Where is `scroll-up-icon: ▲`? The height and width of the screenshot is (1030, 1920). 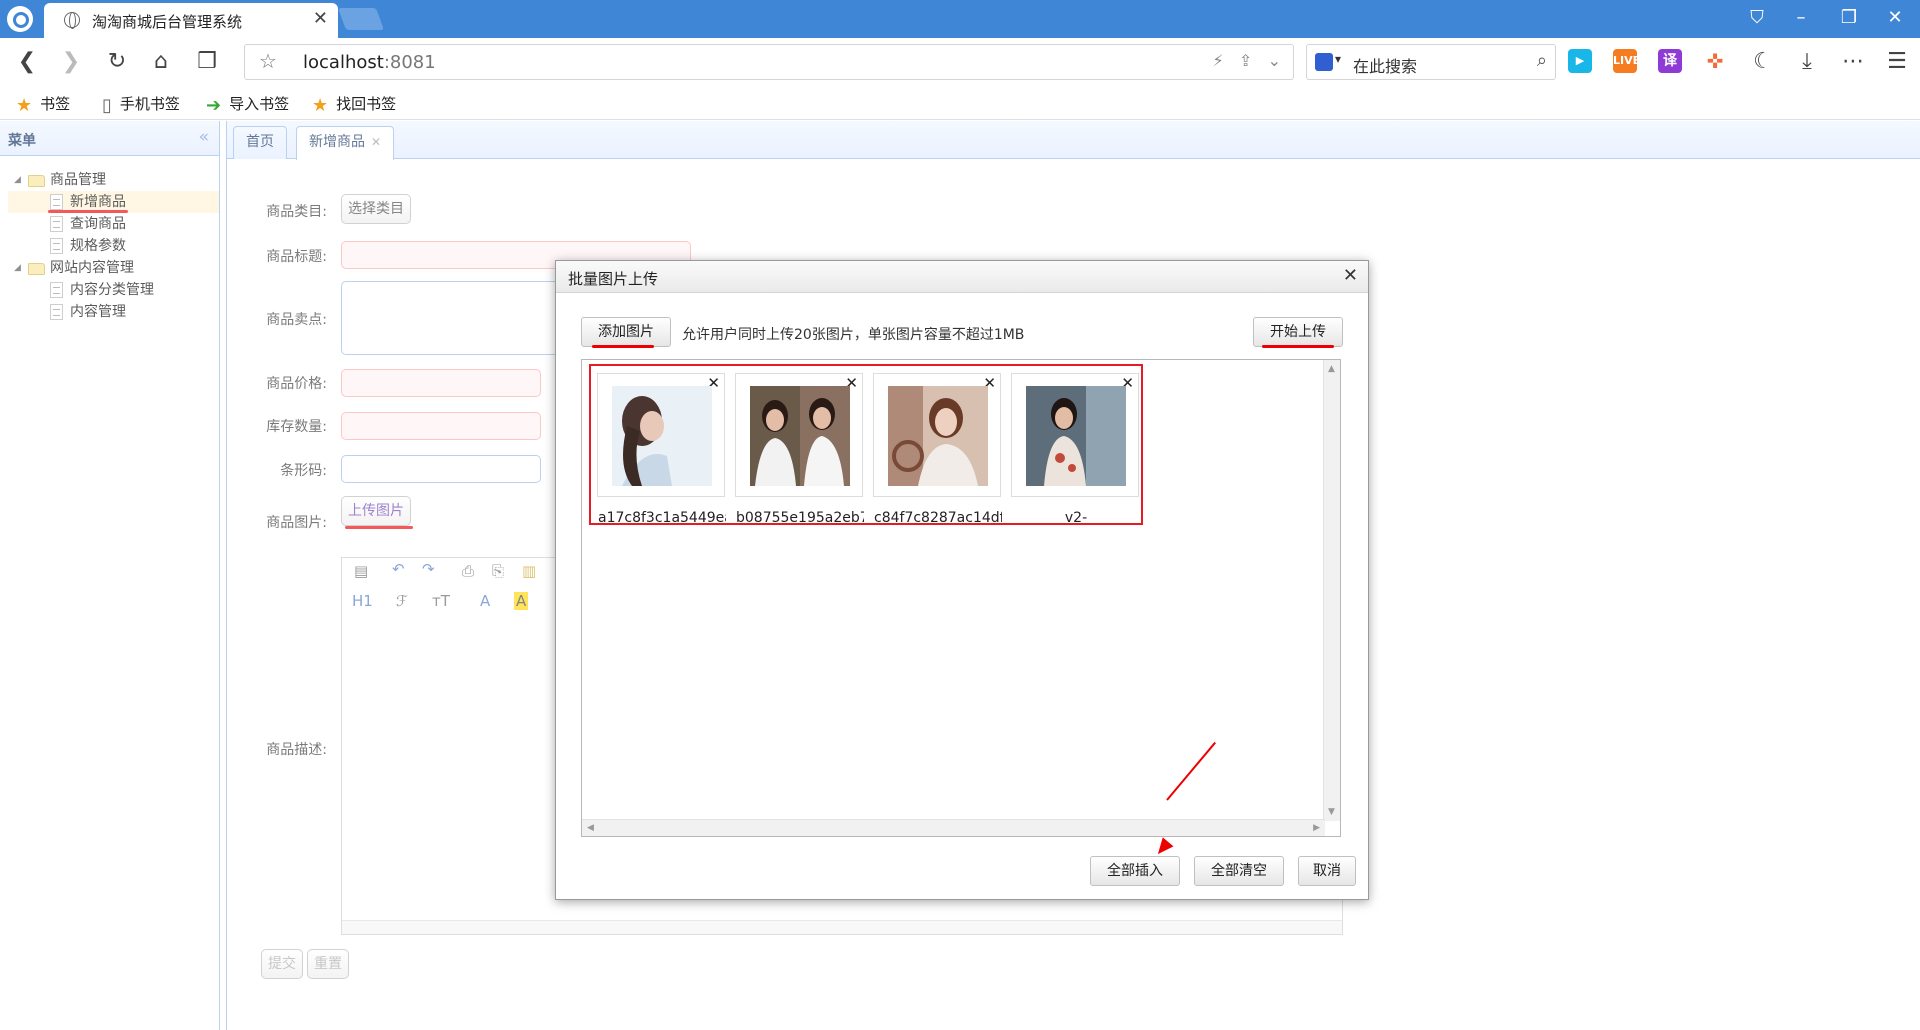
scroll-up-icon: ▲ is located at coordinates (1331, 369).